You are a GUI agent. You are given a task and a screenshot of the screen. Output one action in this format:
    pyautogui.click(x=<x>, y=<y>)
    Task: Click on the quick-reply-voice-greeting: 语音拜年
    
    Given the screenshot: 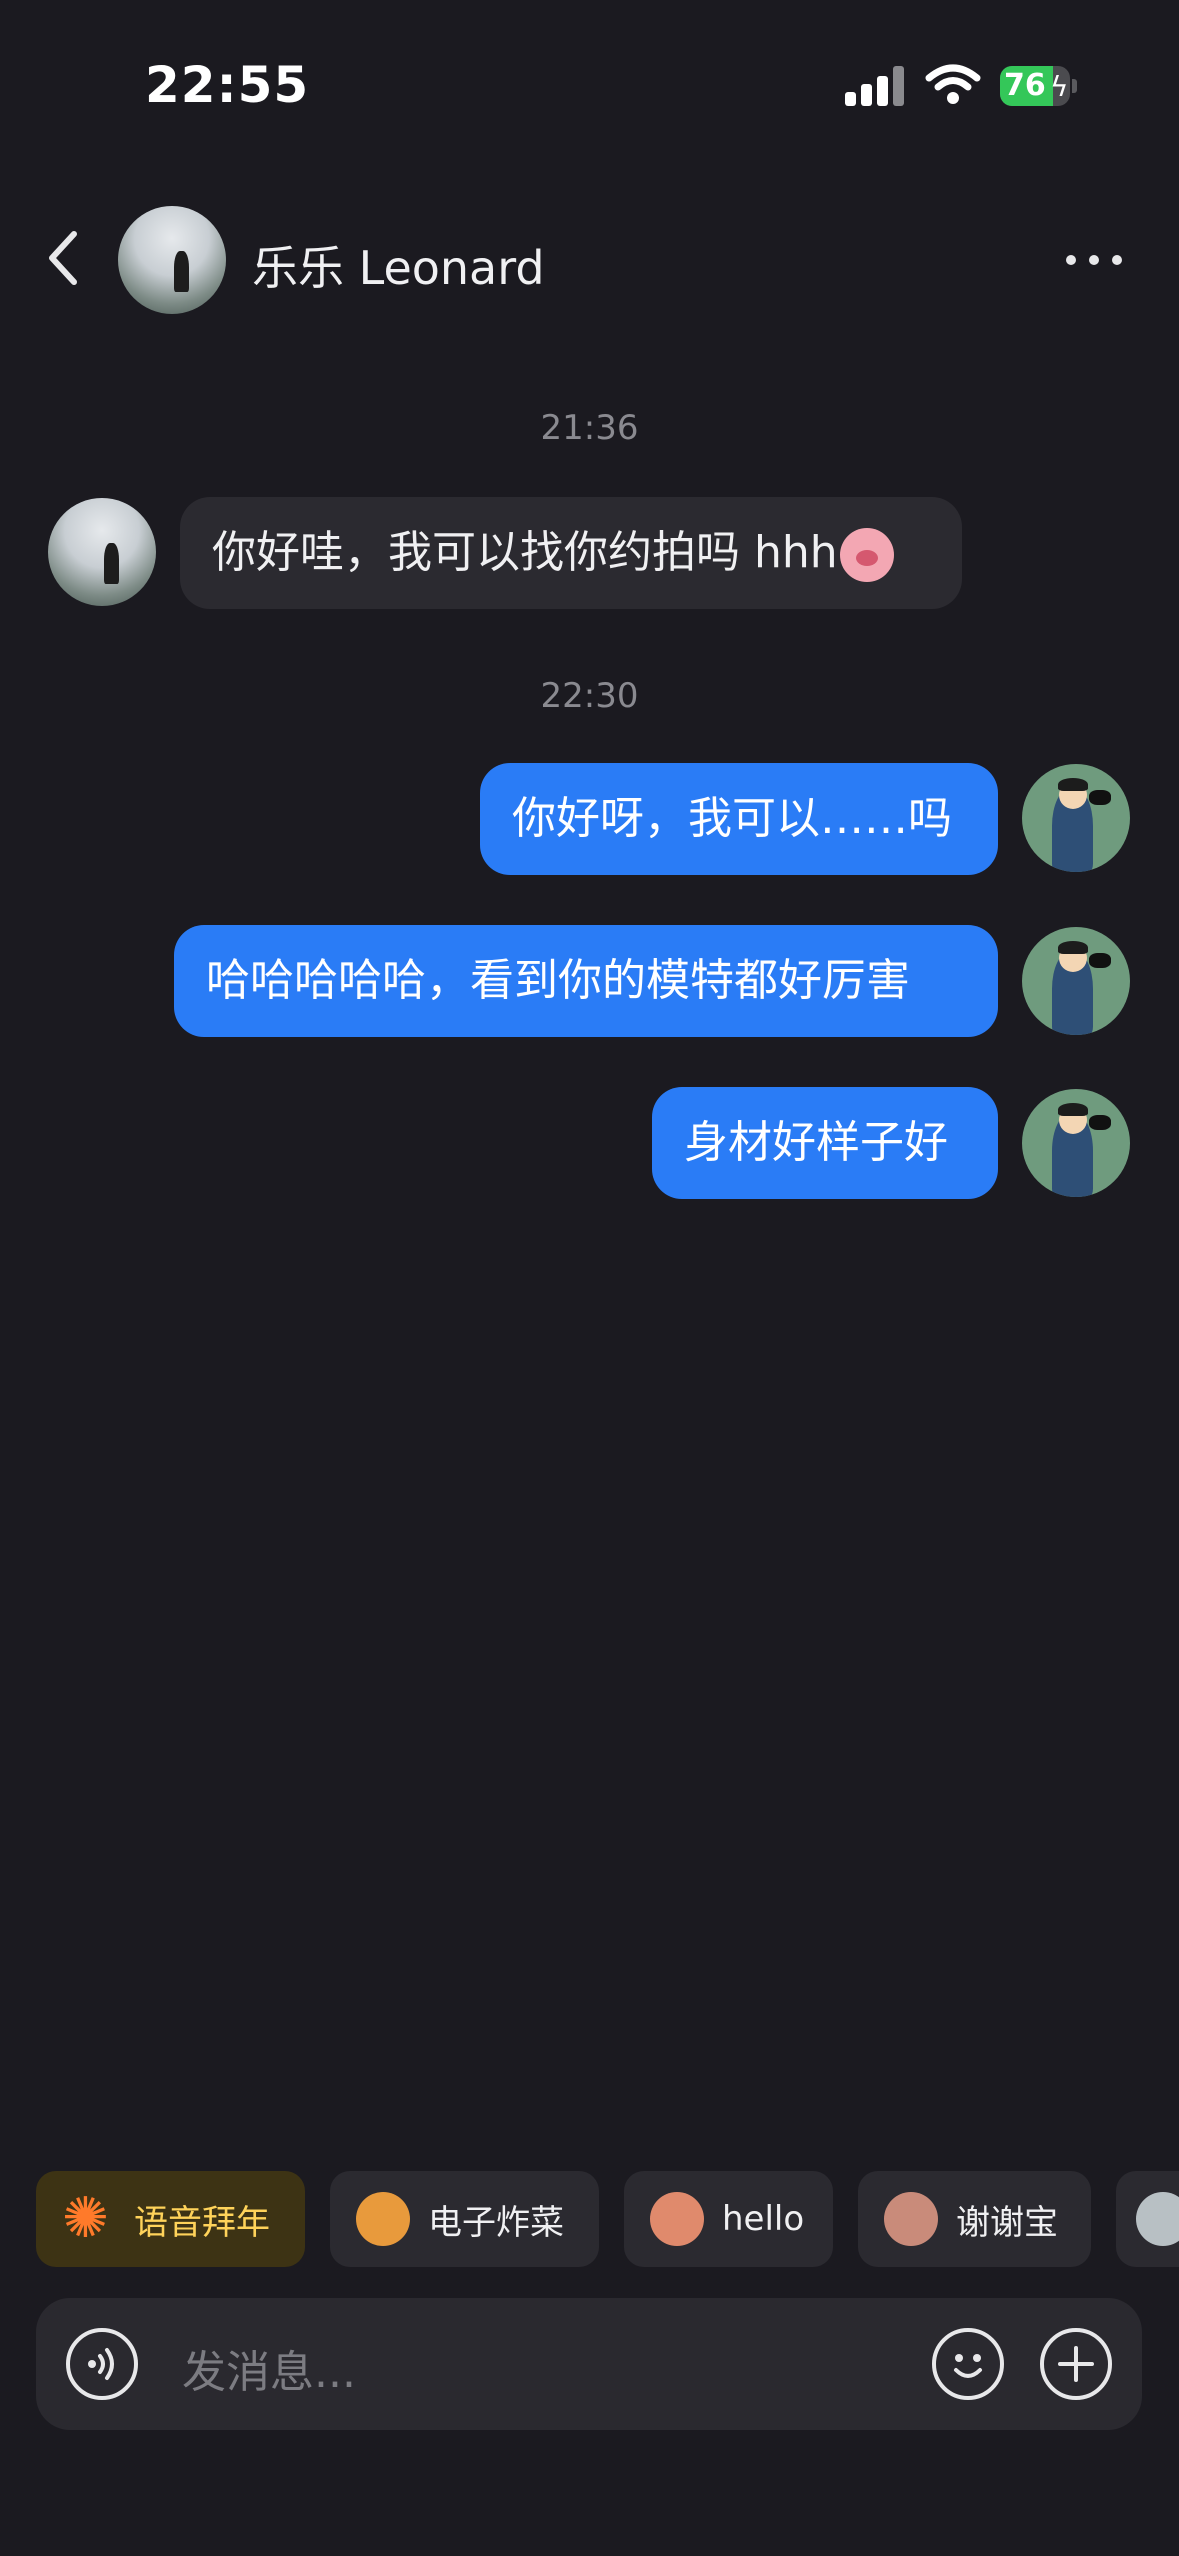 What is the action you would take?
    pyautogui.click(x=170, y=2219)
    